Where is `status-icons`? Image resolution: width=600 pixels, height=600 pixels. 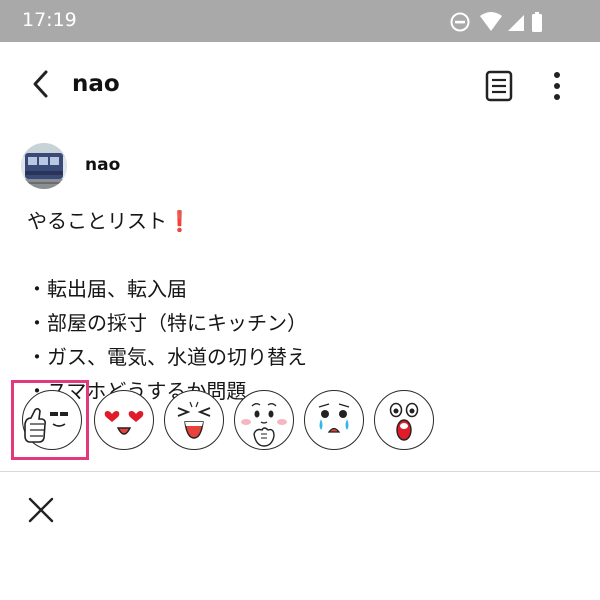 status-icons is located at coordinates (496, 22).